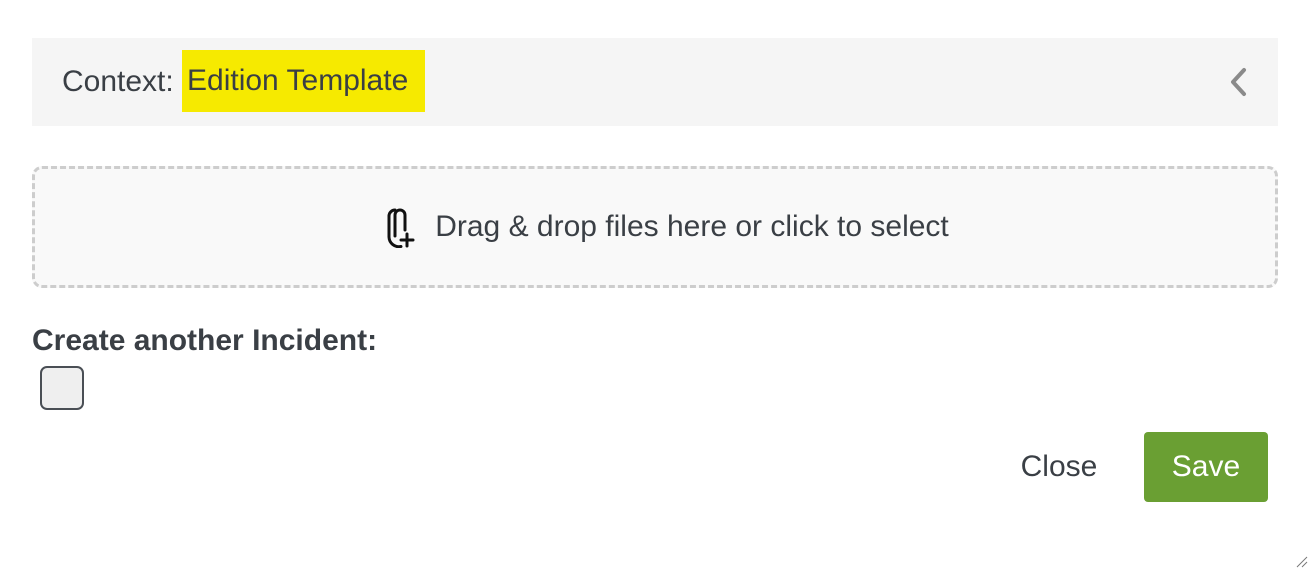 The height and width of the screenshot is (568, 1308). I want to click on close-button: Close, so click(1059, 467).